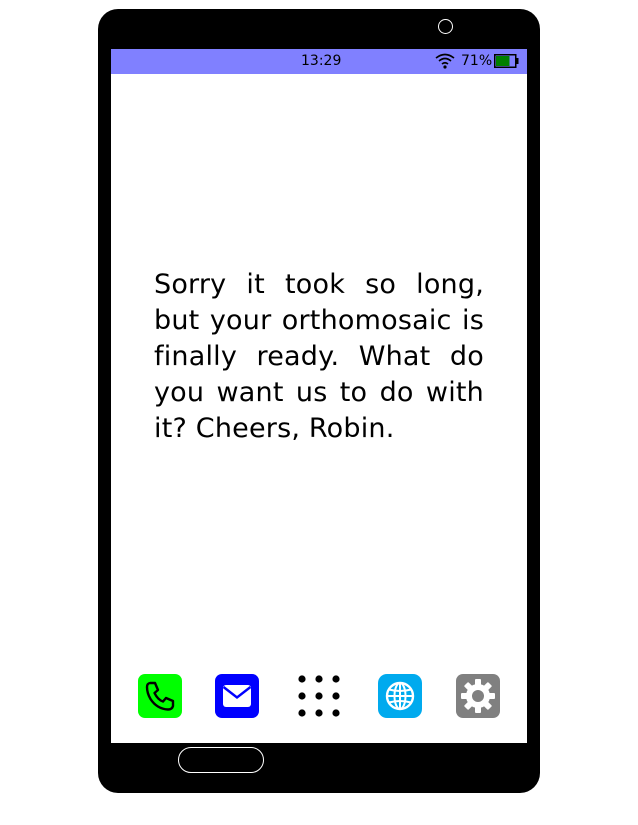 This screenshot has height=825, width=638. Describe the element at coordinates (445, 61) in the screenshot. I see `wifi-icon` at that location.